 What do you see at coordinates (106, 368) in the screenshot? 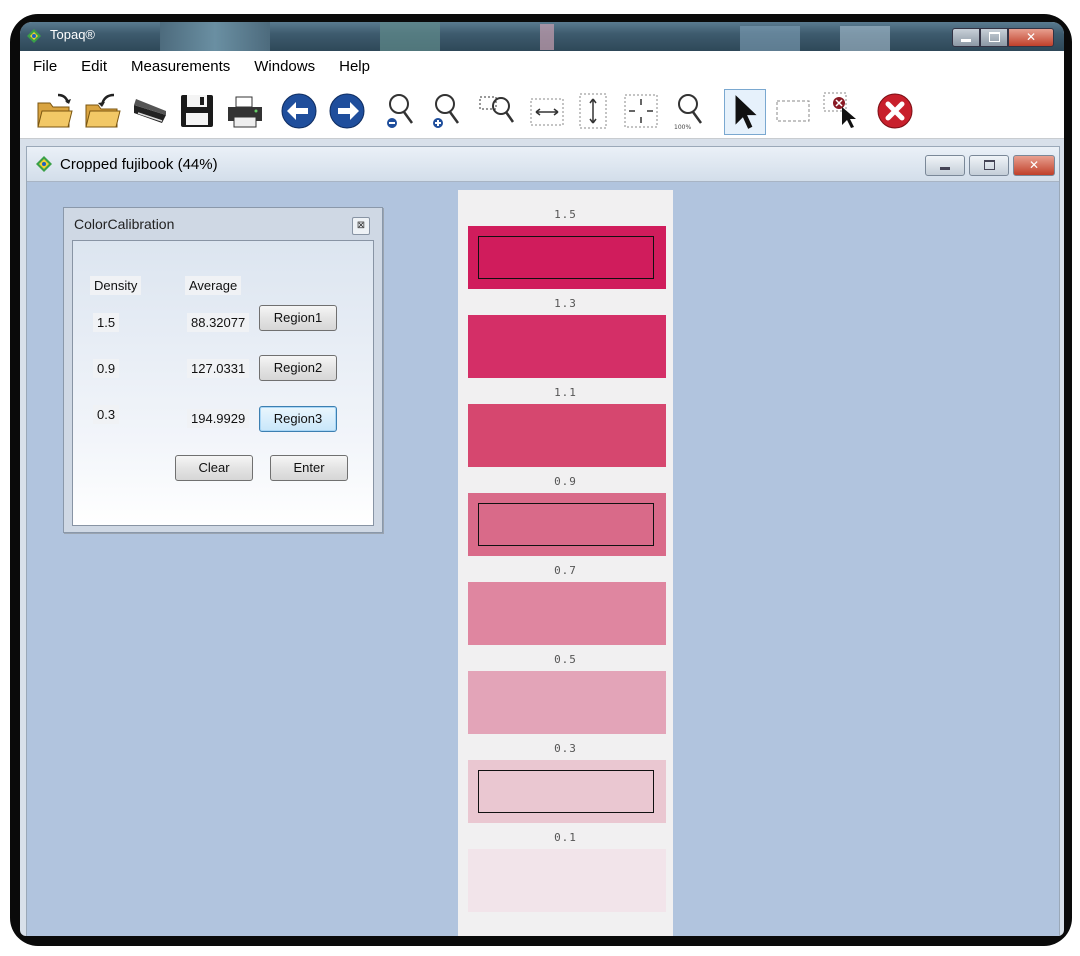
I see `density-value-2: 0.9` at bounding box center [106, 368].